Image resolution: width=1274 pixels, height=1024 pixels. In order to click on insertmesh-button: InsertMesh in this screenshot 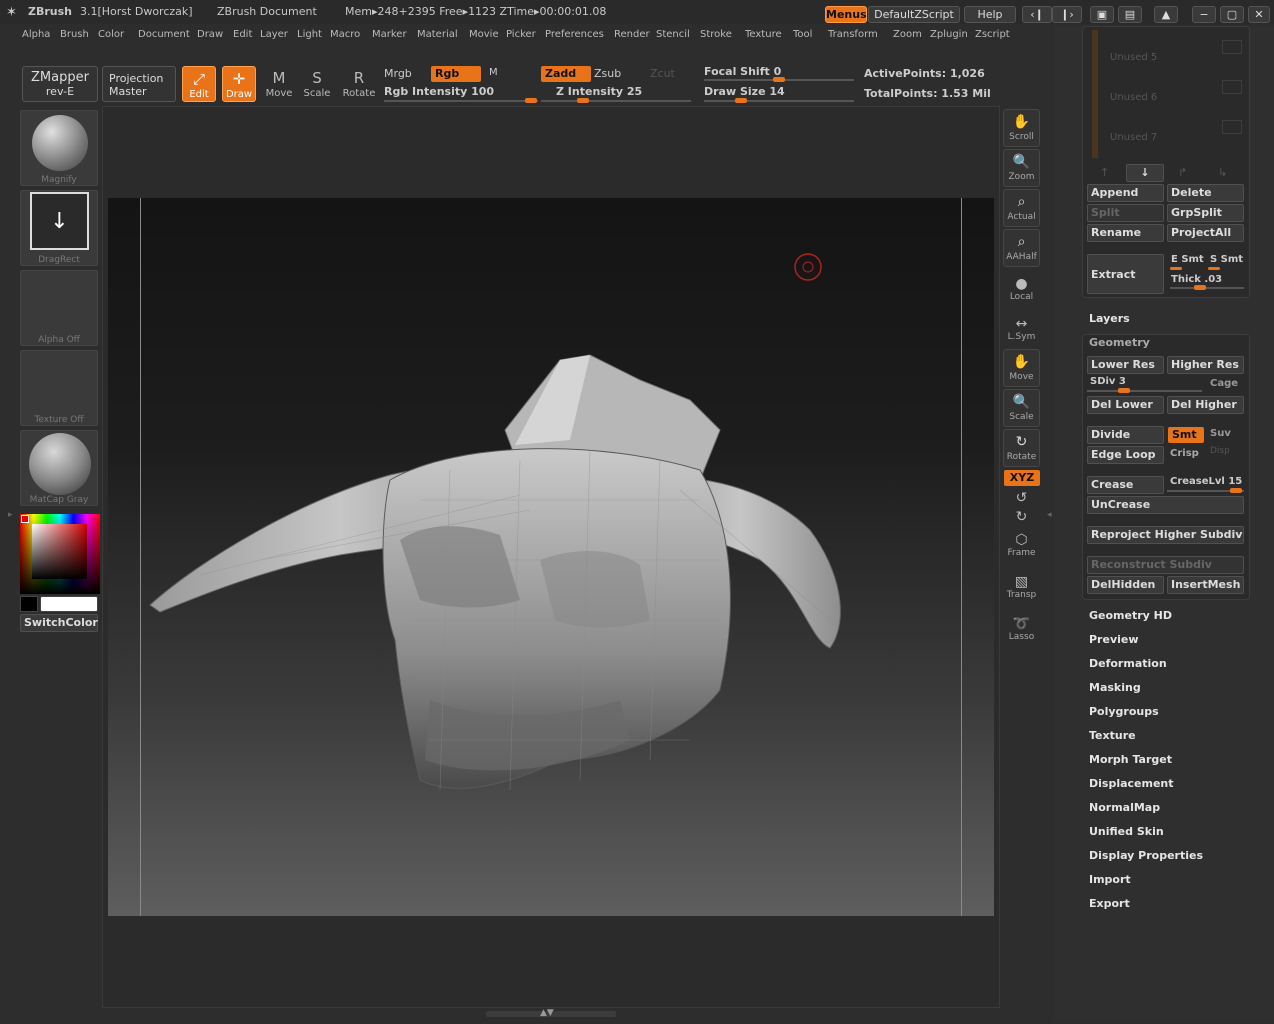, I will do `click(1205, 585)`.